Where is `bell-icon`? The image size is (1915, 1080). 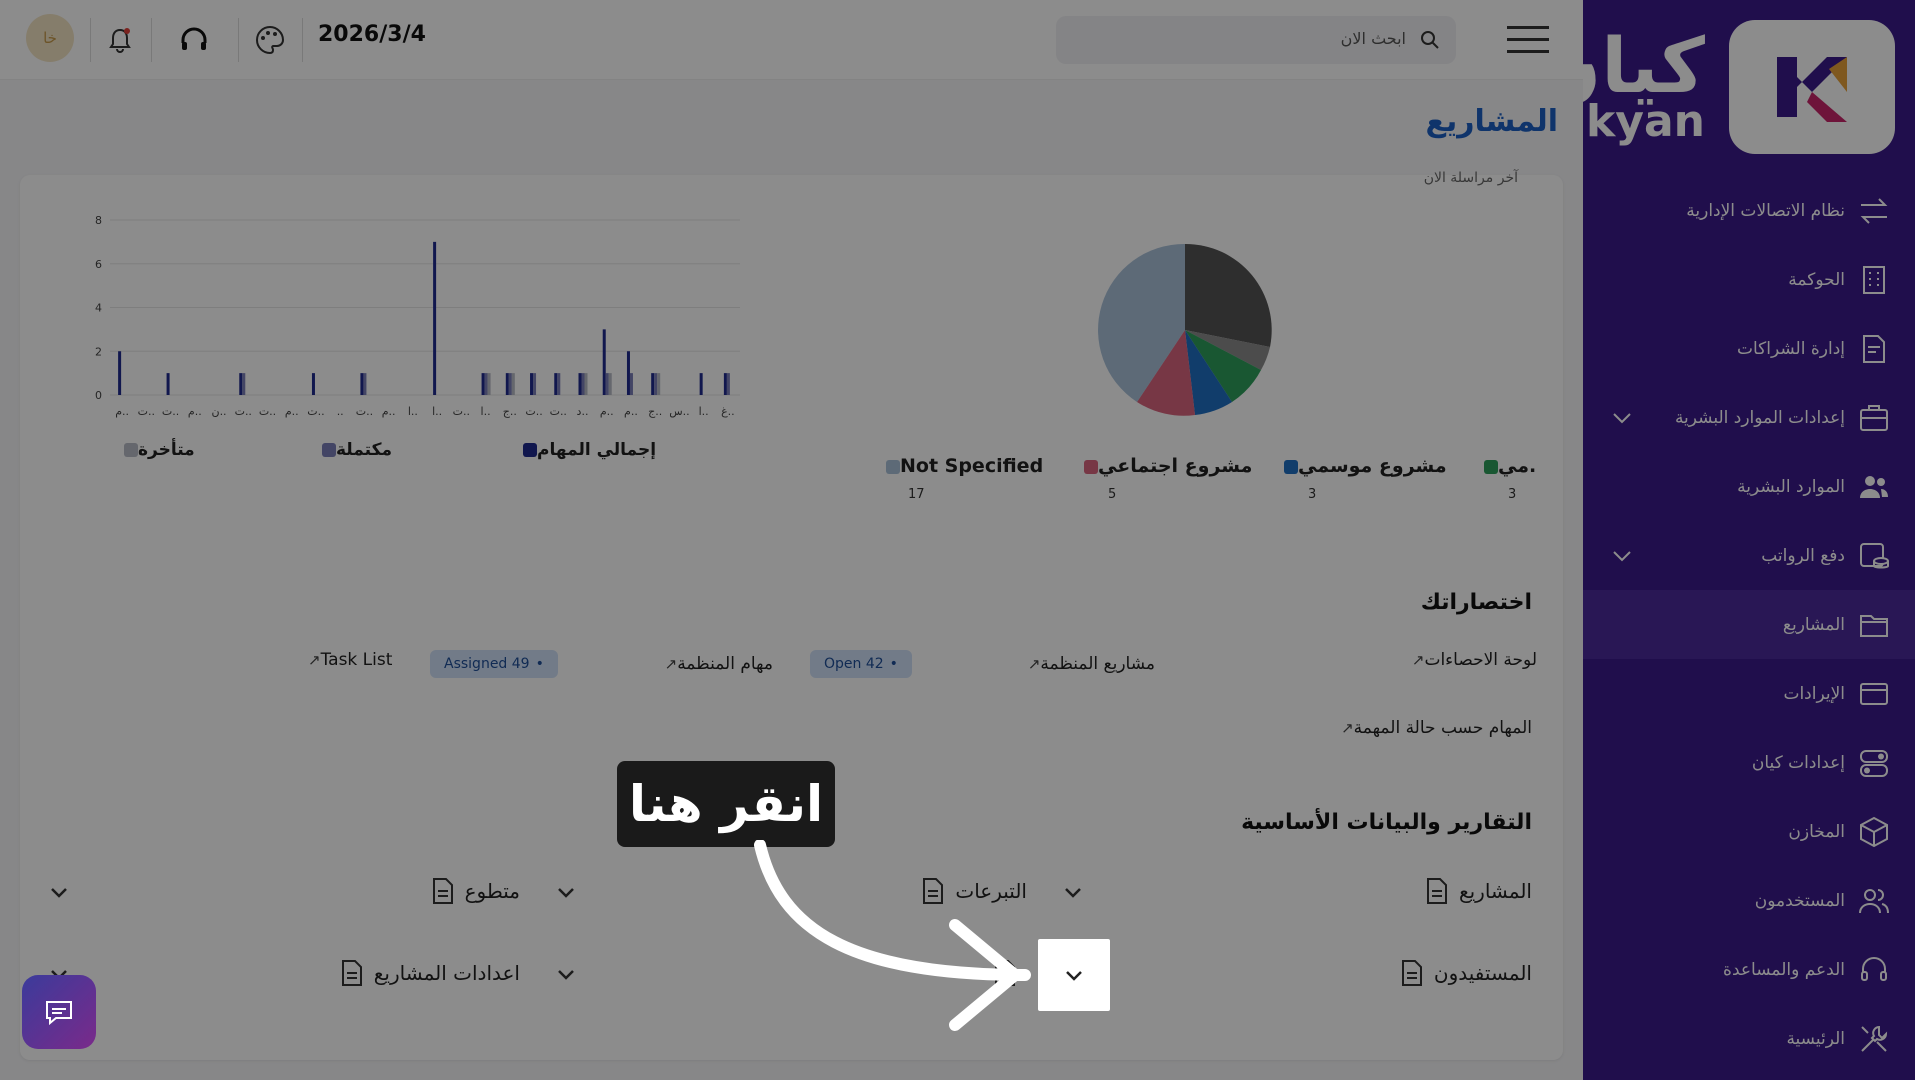
bell-icon is located at coordinates (120, 40).